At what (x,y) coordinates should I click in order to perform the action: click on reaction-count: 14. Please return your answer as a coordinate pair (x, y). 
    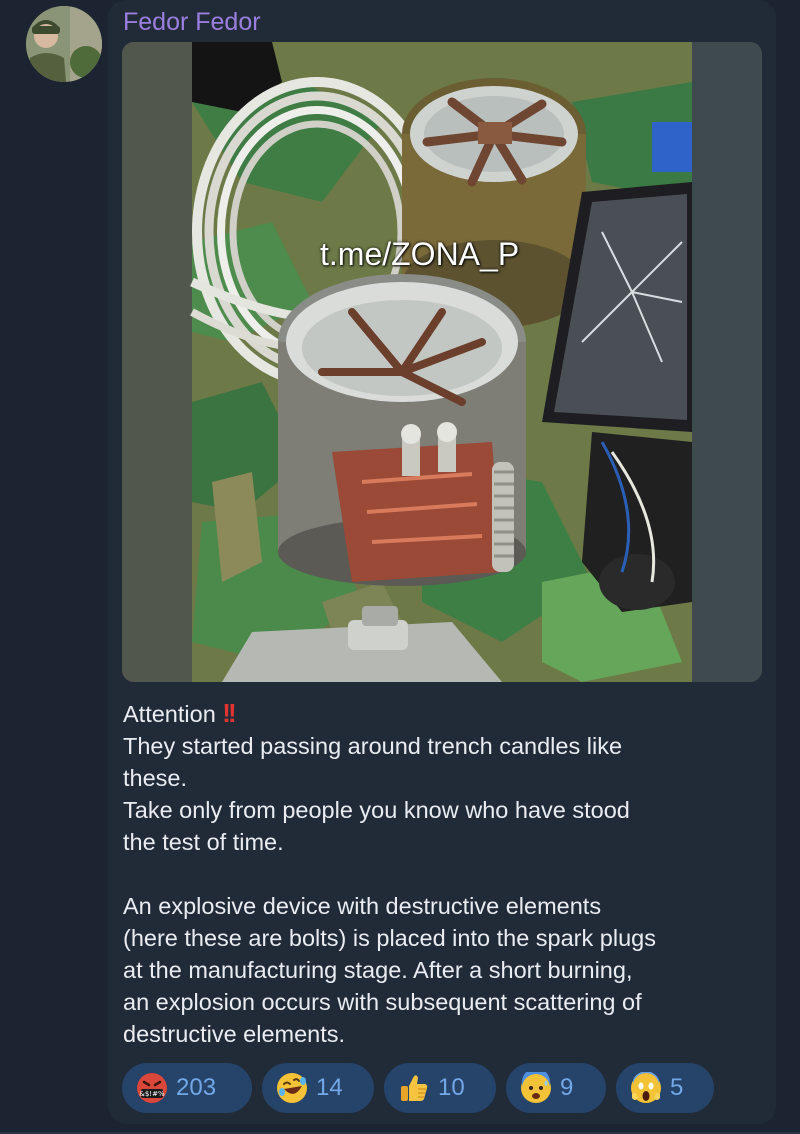
    Looking at the image, I should click on (329, 1087).